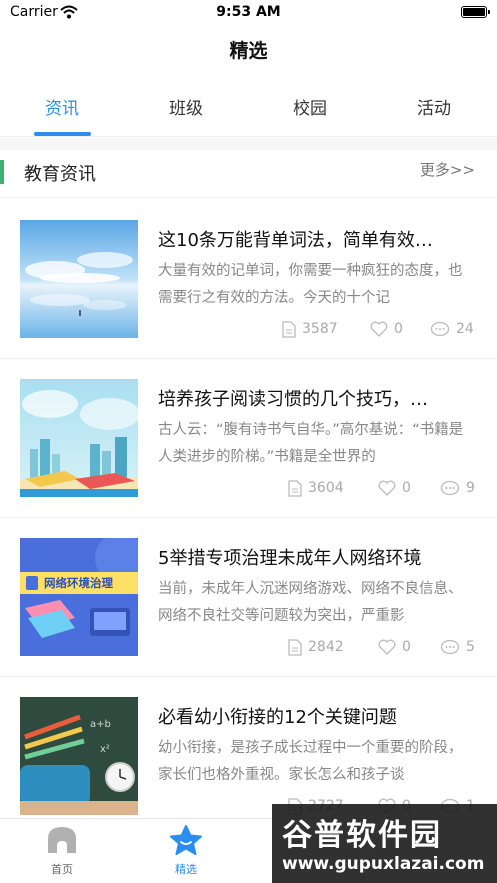 The width and height of the screenshot is (497, 883). What do you see at coordinates (186, 840) in the screenshot?
I see `star-icon` at bounding box center [186, 840].